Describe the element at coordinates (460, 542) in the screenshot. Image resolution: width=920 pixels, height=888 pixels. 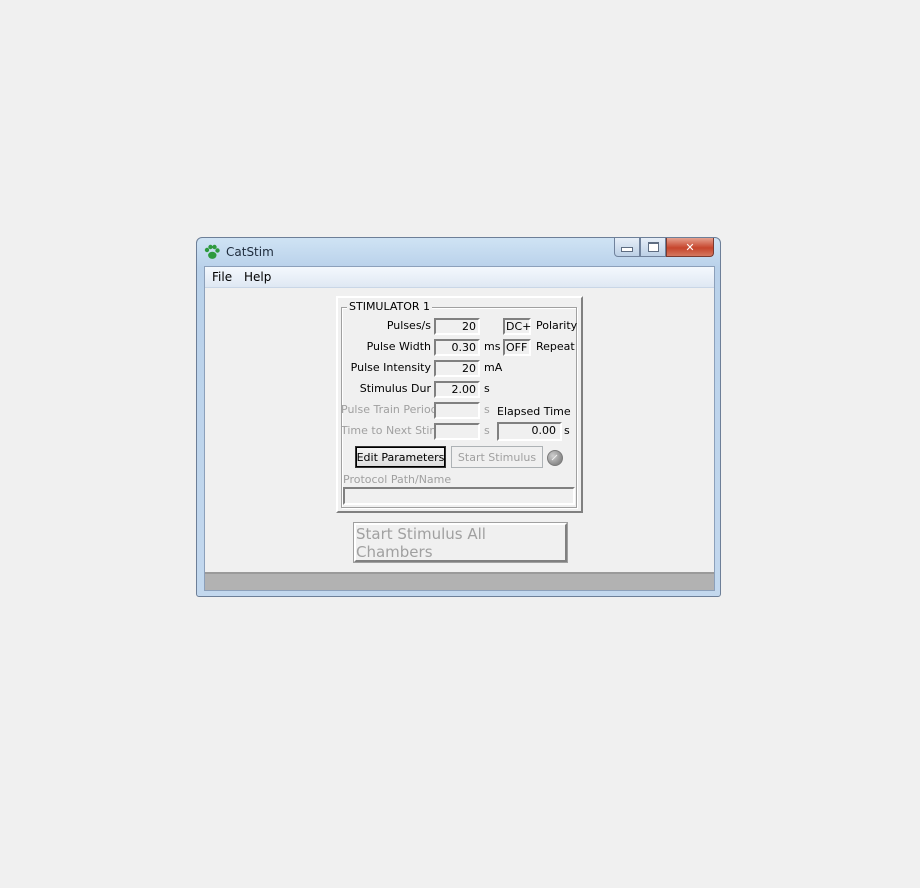
I see `start-all-chambers-button: Start Stimulus All Chambers` at that location.